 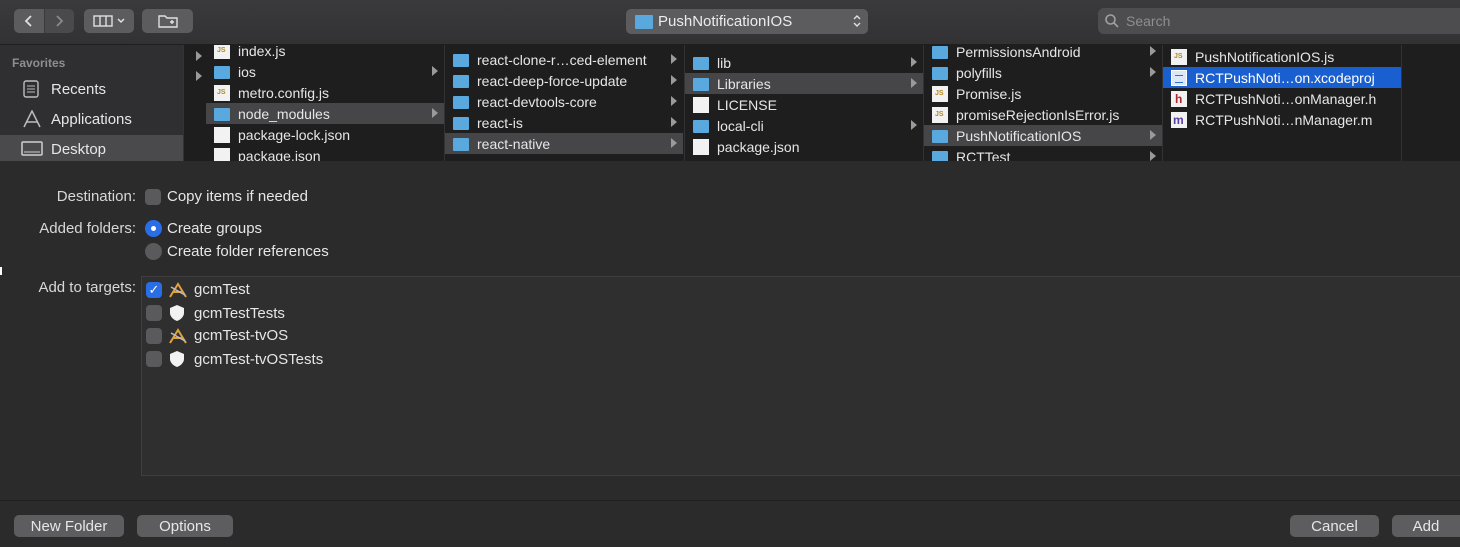 I want to click on file-name: lib, so click(x=724, y=62).